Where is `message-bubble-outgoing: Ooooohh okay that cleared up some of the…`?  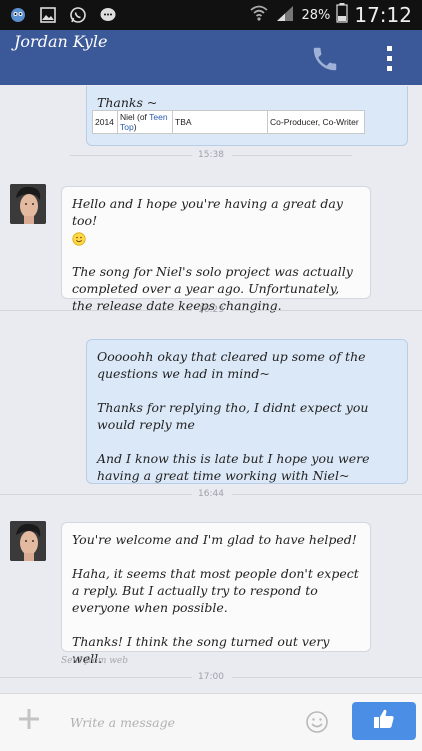 message-bubble-outgoing: Ooooohh okay that cleared up some of the… is located at coordinates (247, 411).